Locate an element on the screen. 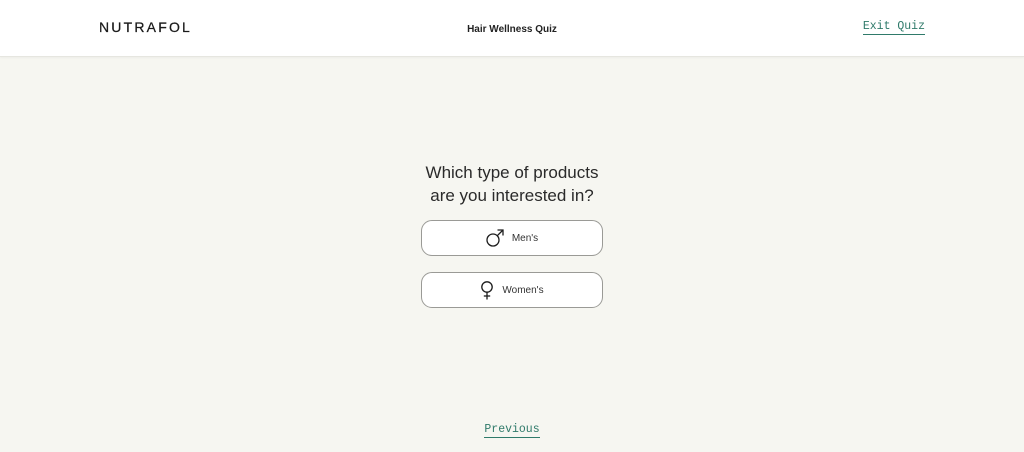  previous-nav: Previous is located at coordinates (512, 428).